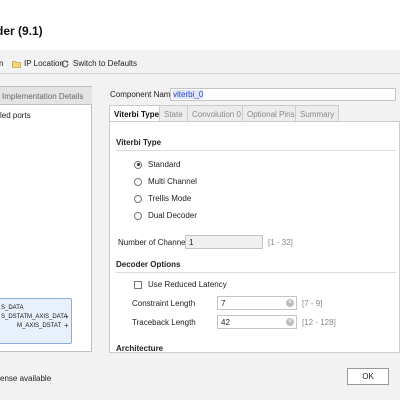  I want to click on constraint-length-label: Constraint Length, so click(164, 303).